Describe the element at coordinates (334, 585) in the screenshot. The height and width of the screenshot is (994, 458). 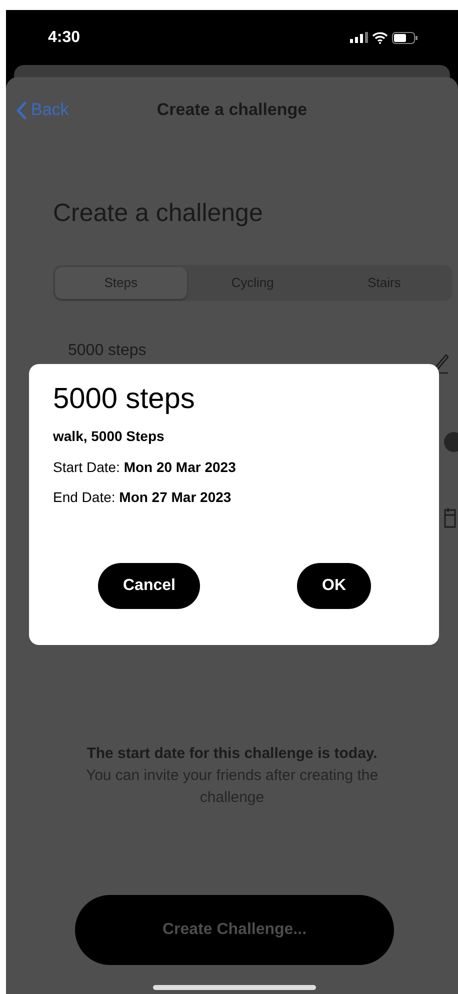
I see `ok-button: OK` at that location.